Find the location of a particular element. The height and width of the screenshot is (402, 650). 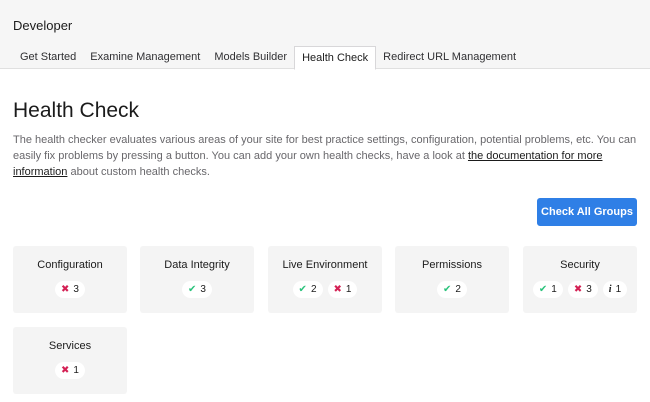

group-name: Security is located at coordinates (580, 265).